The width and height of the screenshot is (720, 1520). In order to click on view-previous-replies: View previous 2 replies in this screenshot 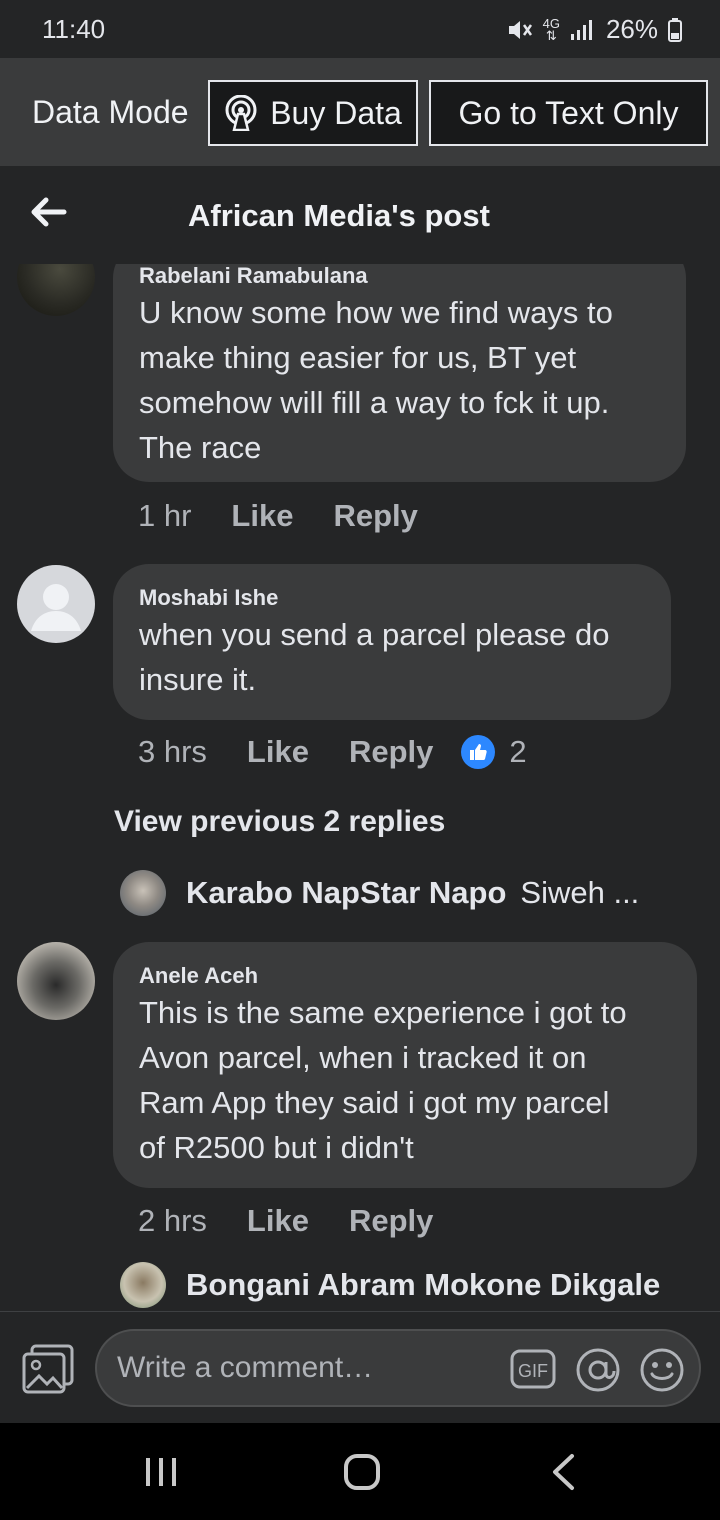, I will do `click(279, 822)`.